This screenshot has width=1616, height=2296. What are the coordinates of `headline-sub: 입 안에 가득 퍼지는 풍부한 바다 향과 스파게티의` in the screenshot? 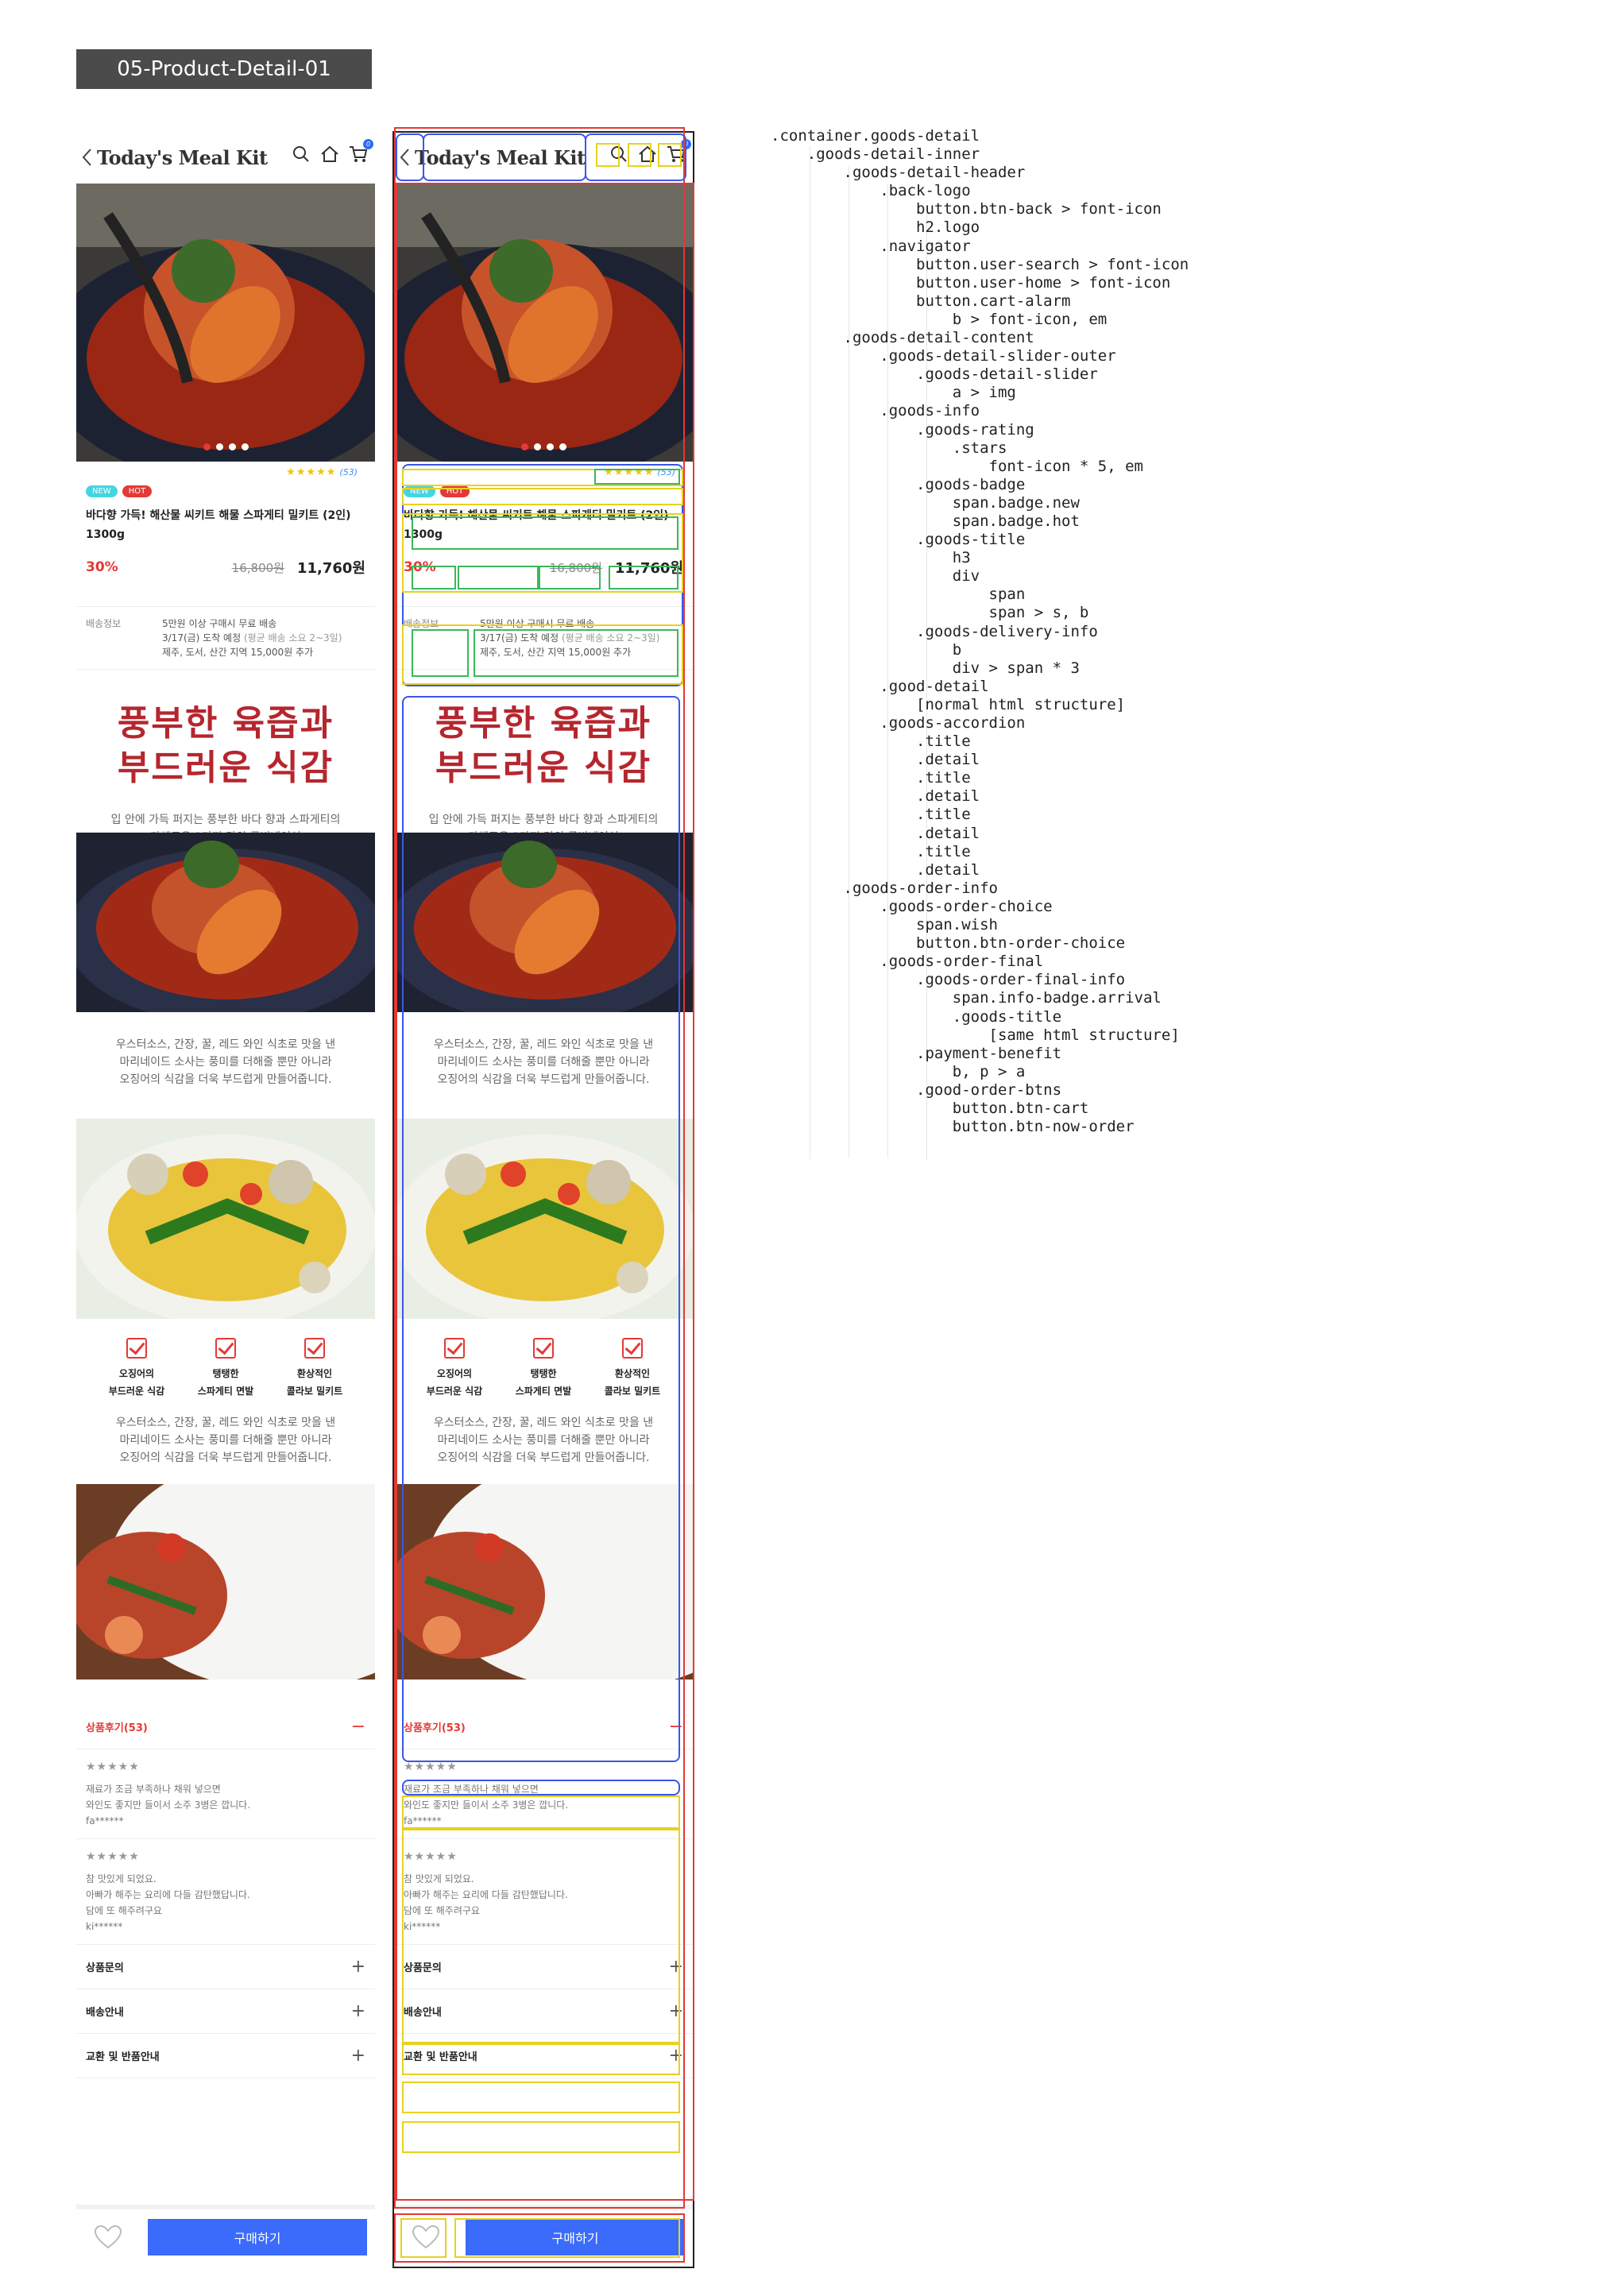 It's located at (225, 820).